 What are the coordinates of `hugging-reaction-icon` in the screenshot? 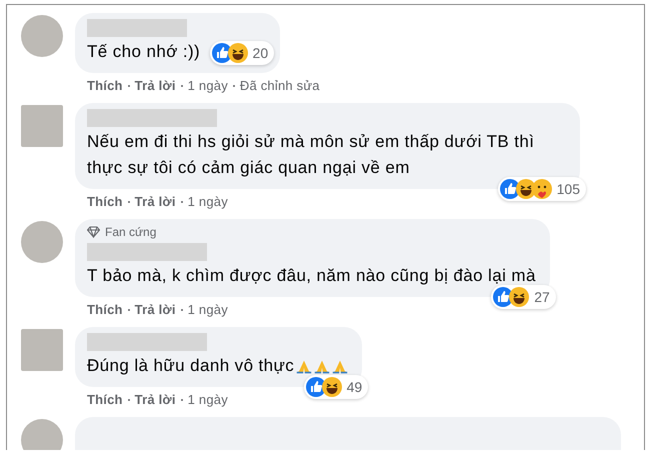 It's located at (542, 189).